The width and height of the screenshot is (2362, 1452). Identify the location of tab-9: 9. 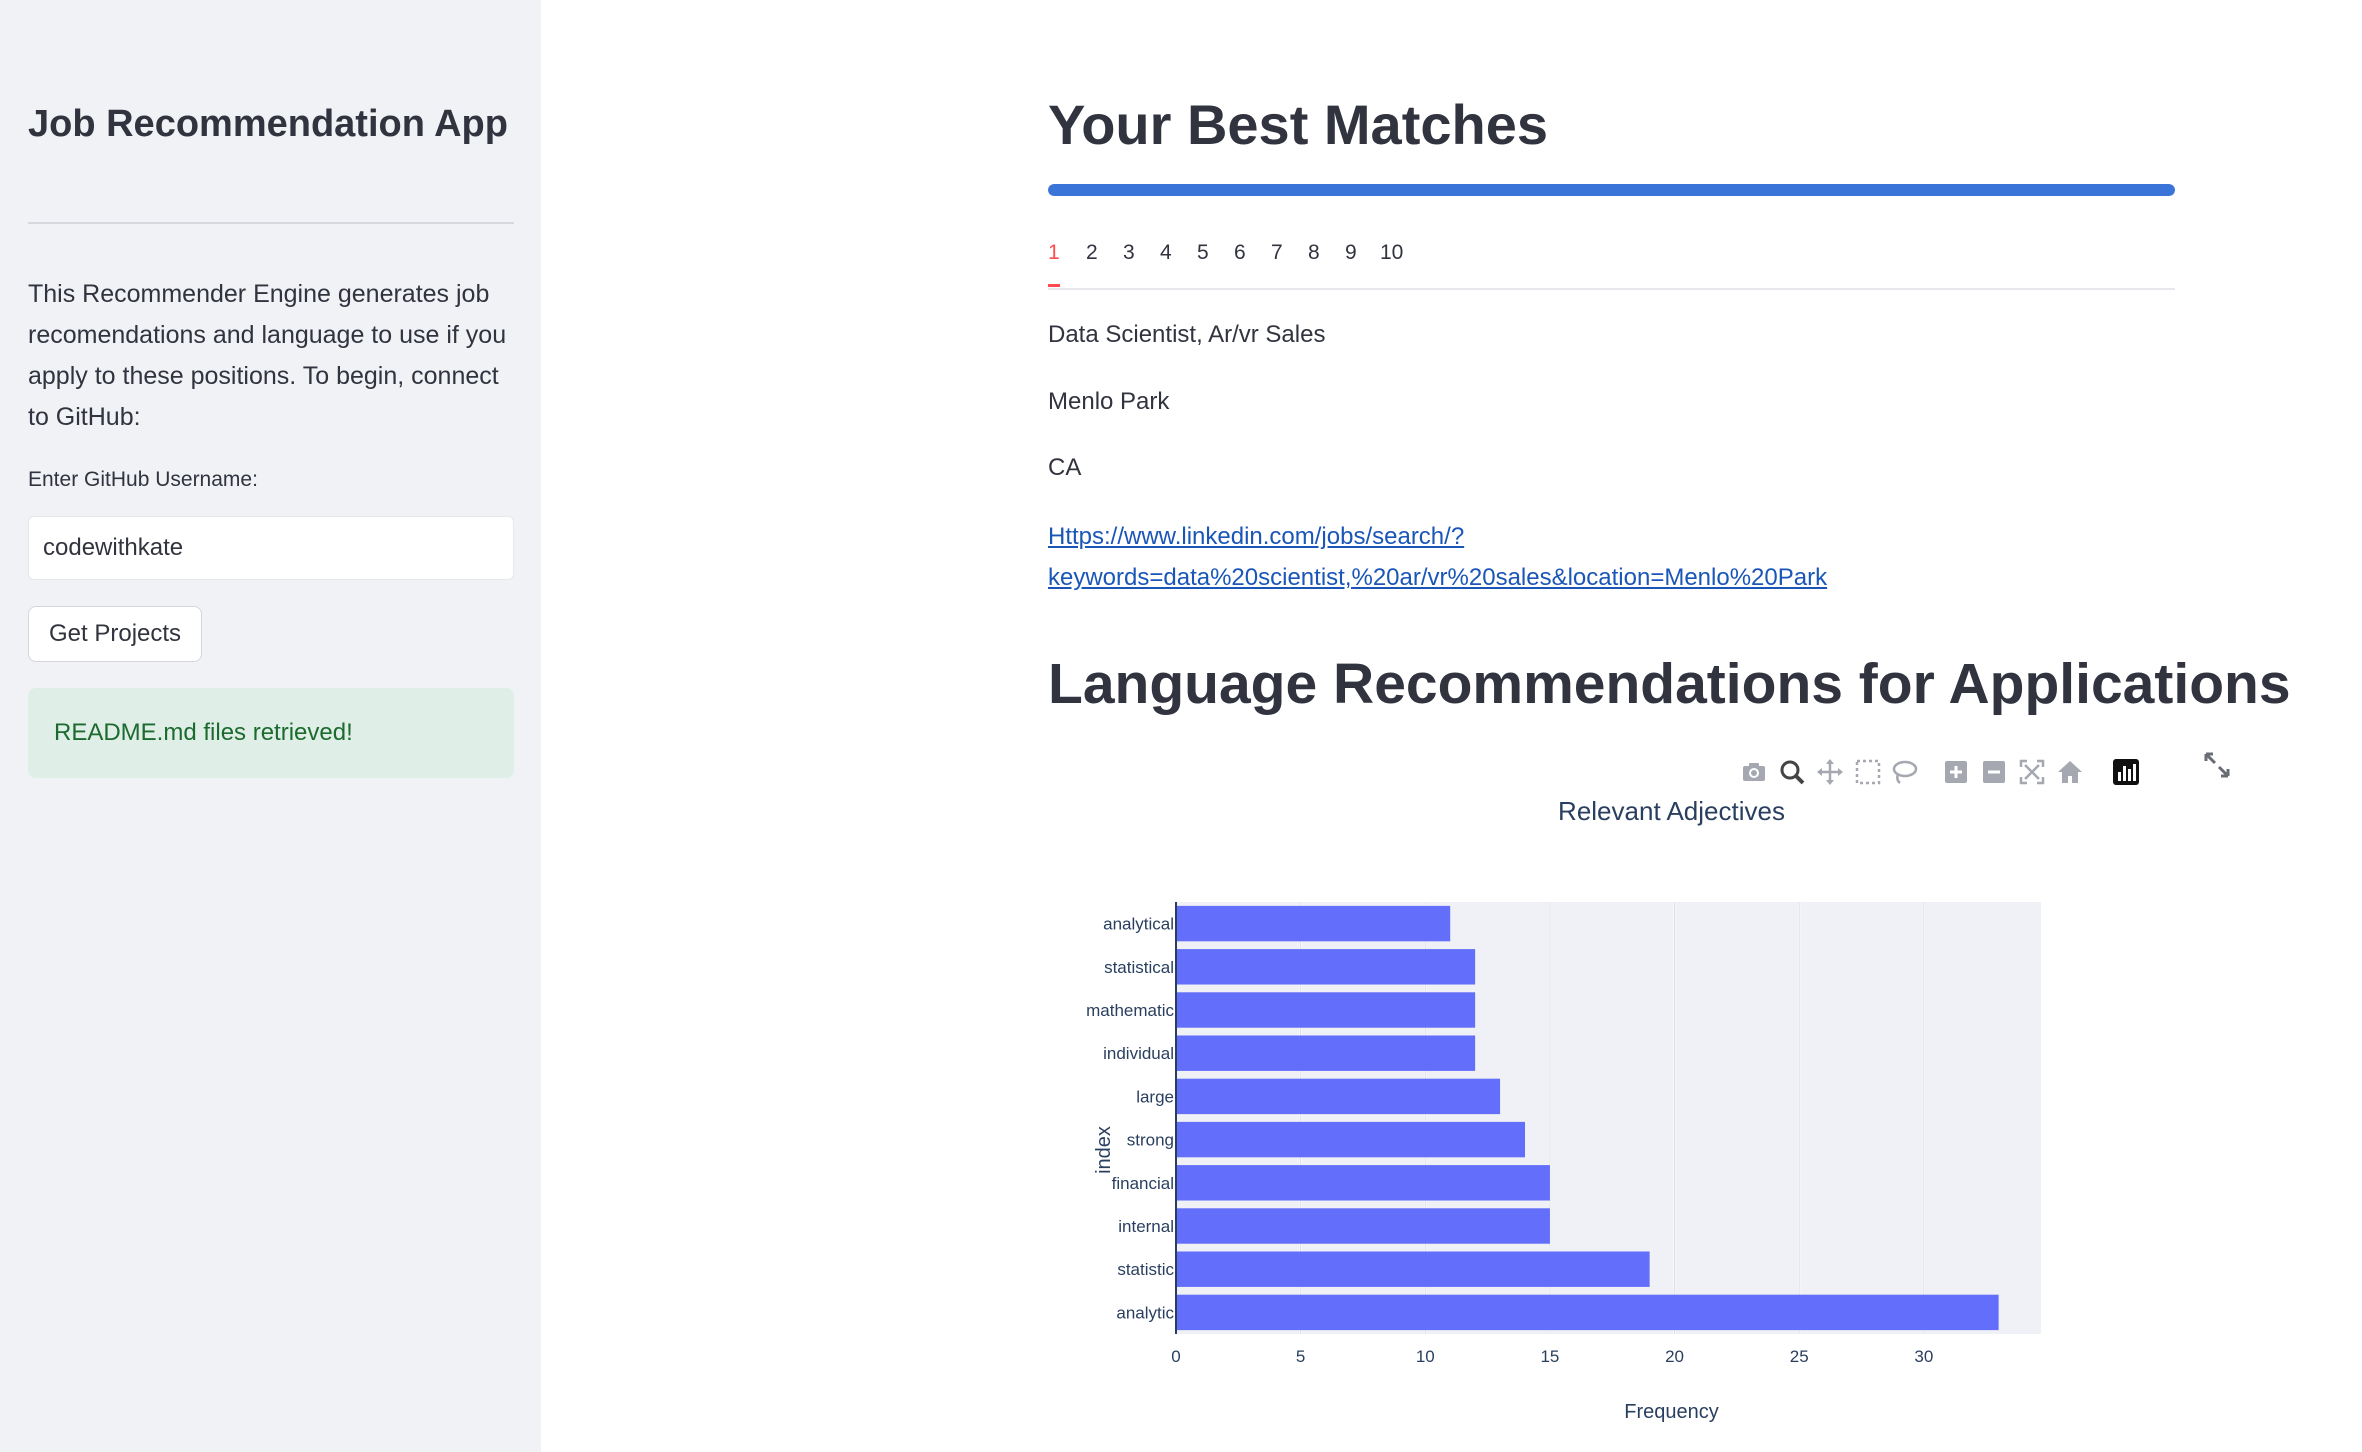
(1351, 253).